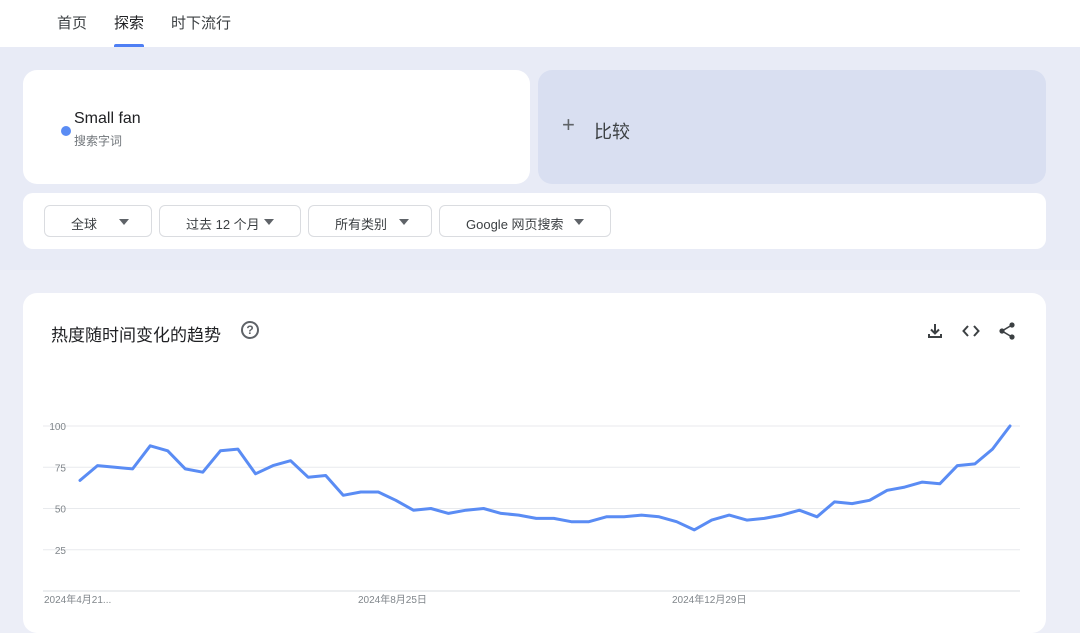 This screenshot has width=1080, height=633. I want to click on series-line, so click(545, 478).